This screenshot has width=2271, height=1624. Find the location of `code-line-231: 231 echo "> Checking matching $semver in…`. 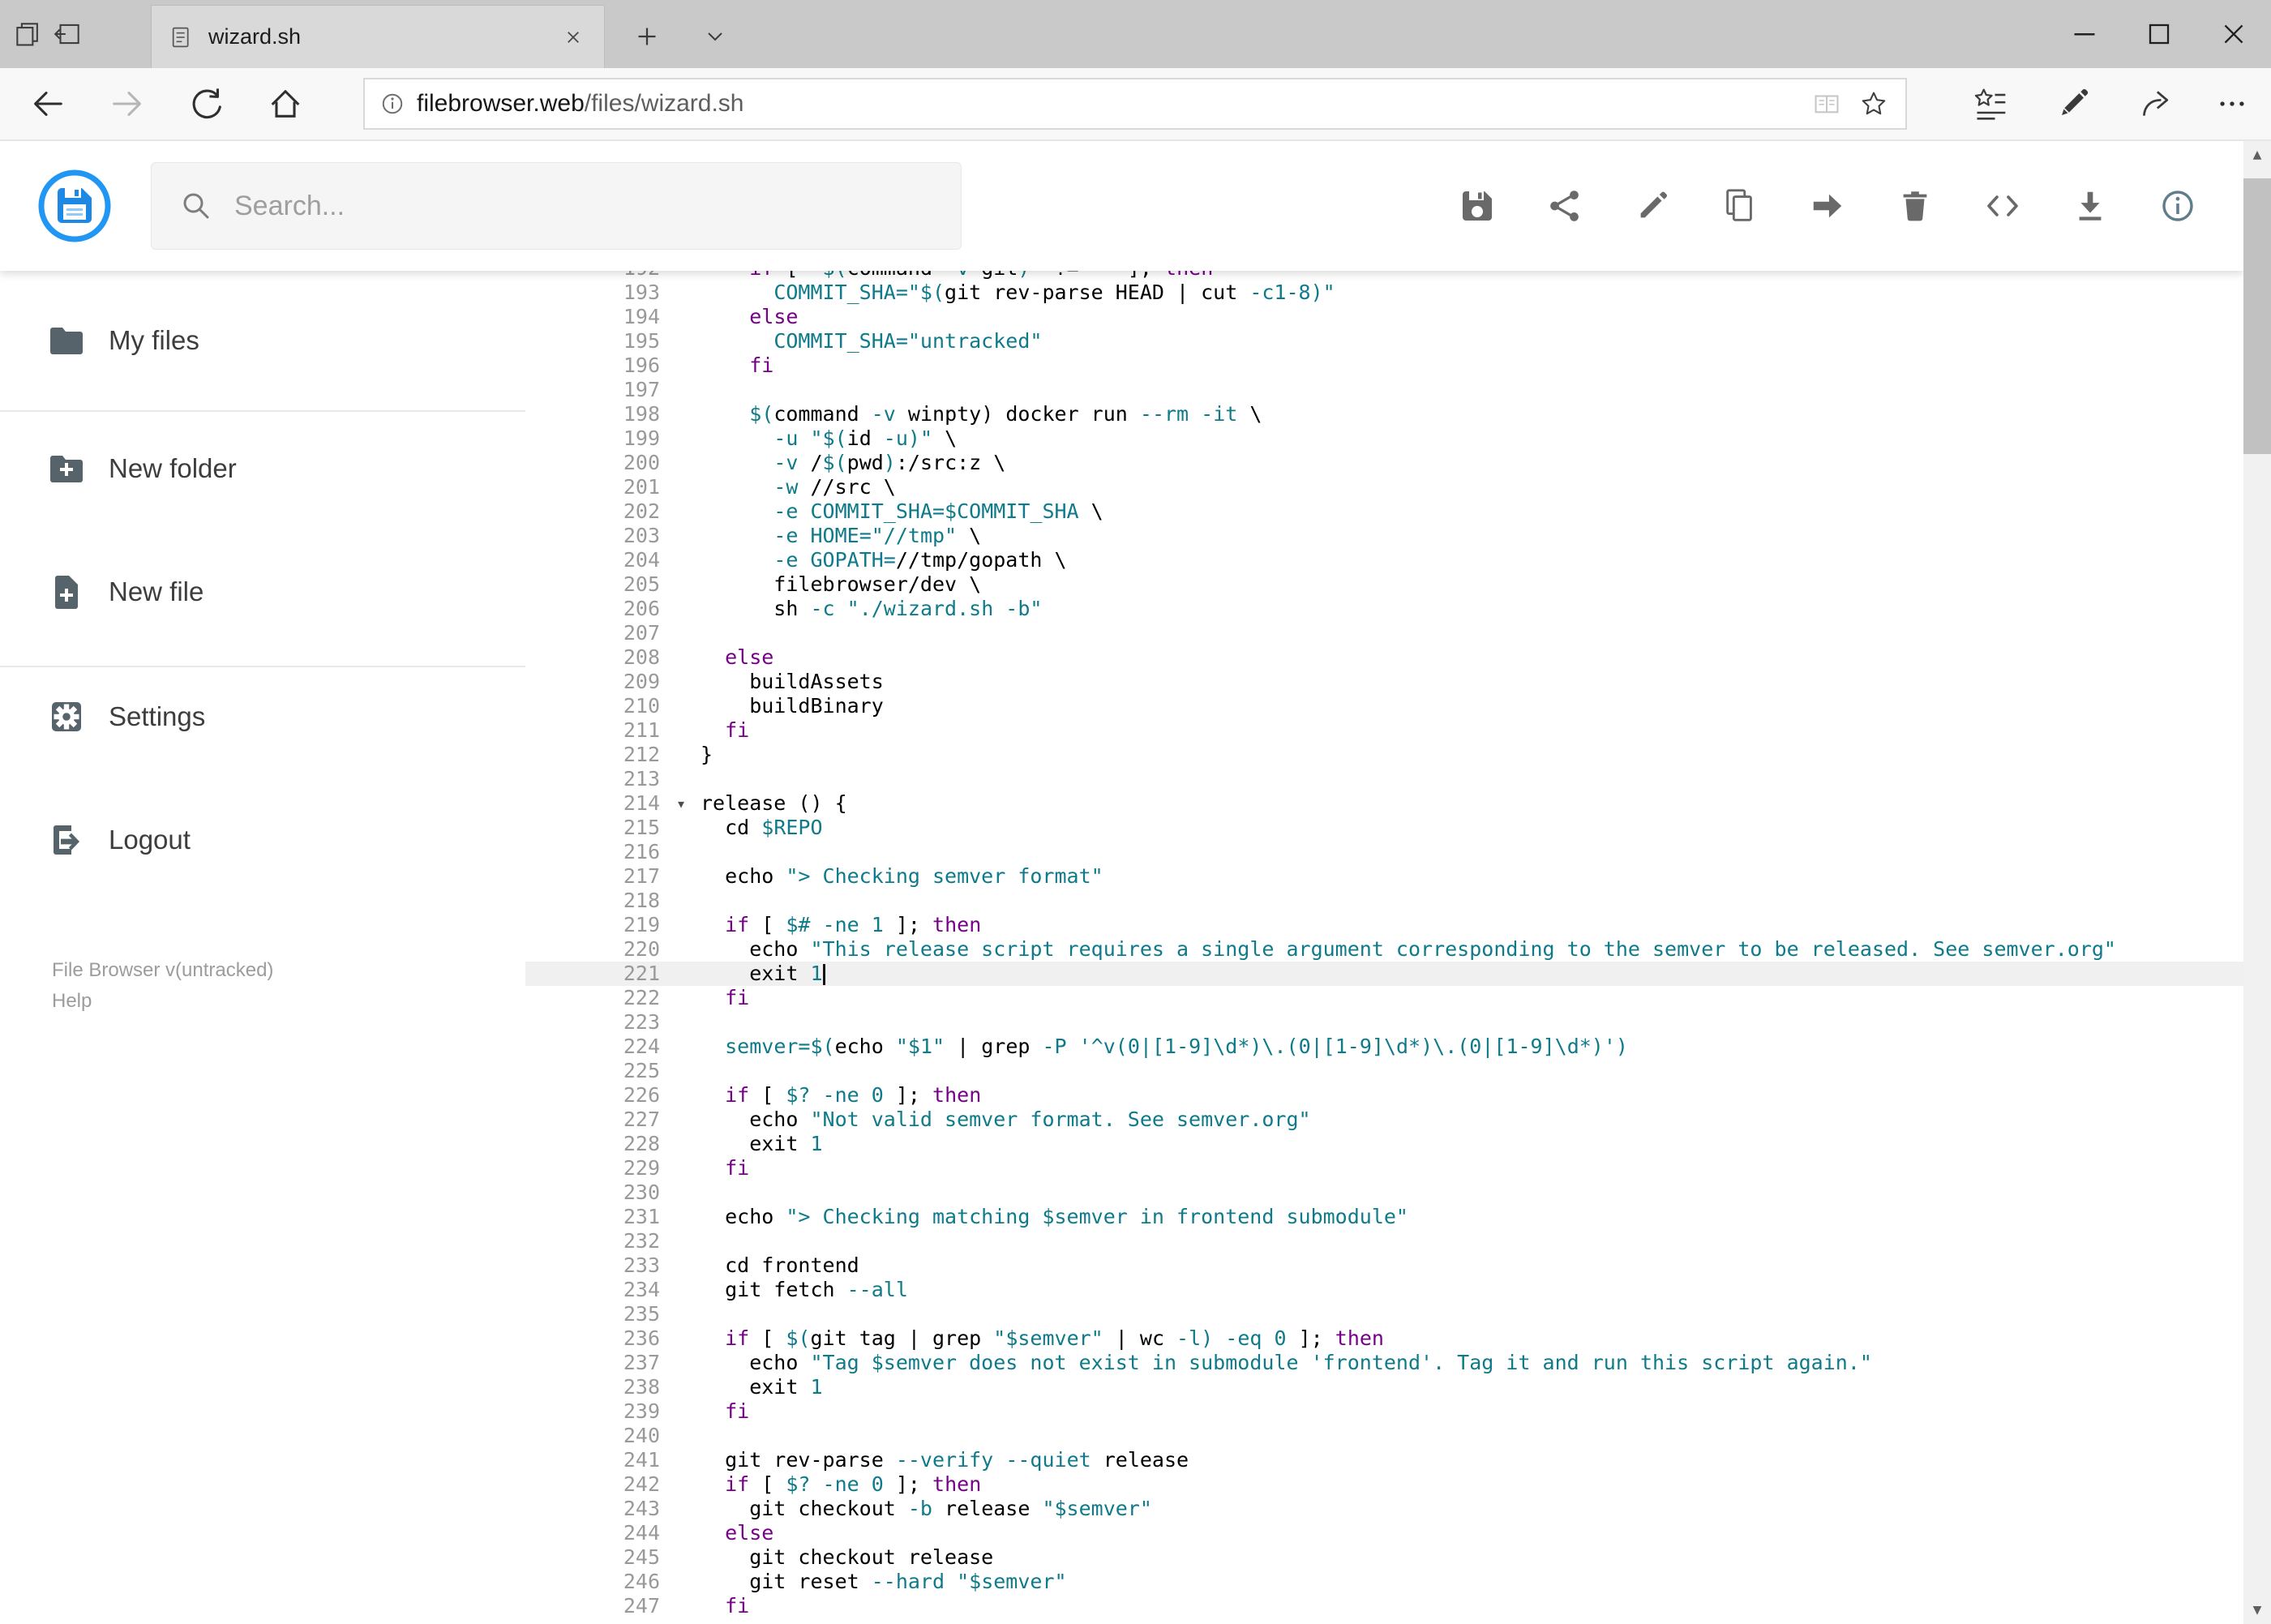

code-line-231: 231 echo "> Checking matching $semver in… is located at coordinates (1384, 1217).